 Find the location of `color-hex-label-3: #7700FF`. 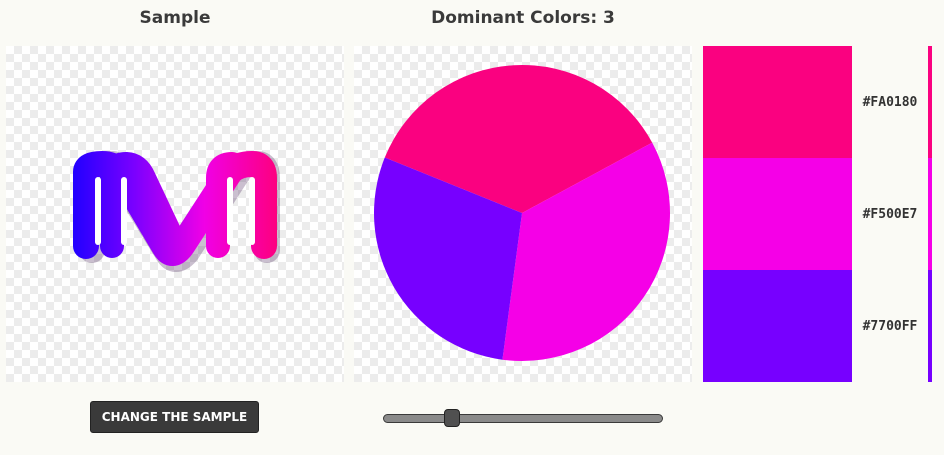

color-hex-label-3: #7700FF is located at coordinates (890, 326).